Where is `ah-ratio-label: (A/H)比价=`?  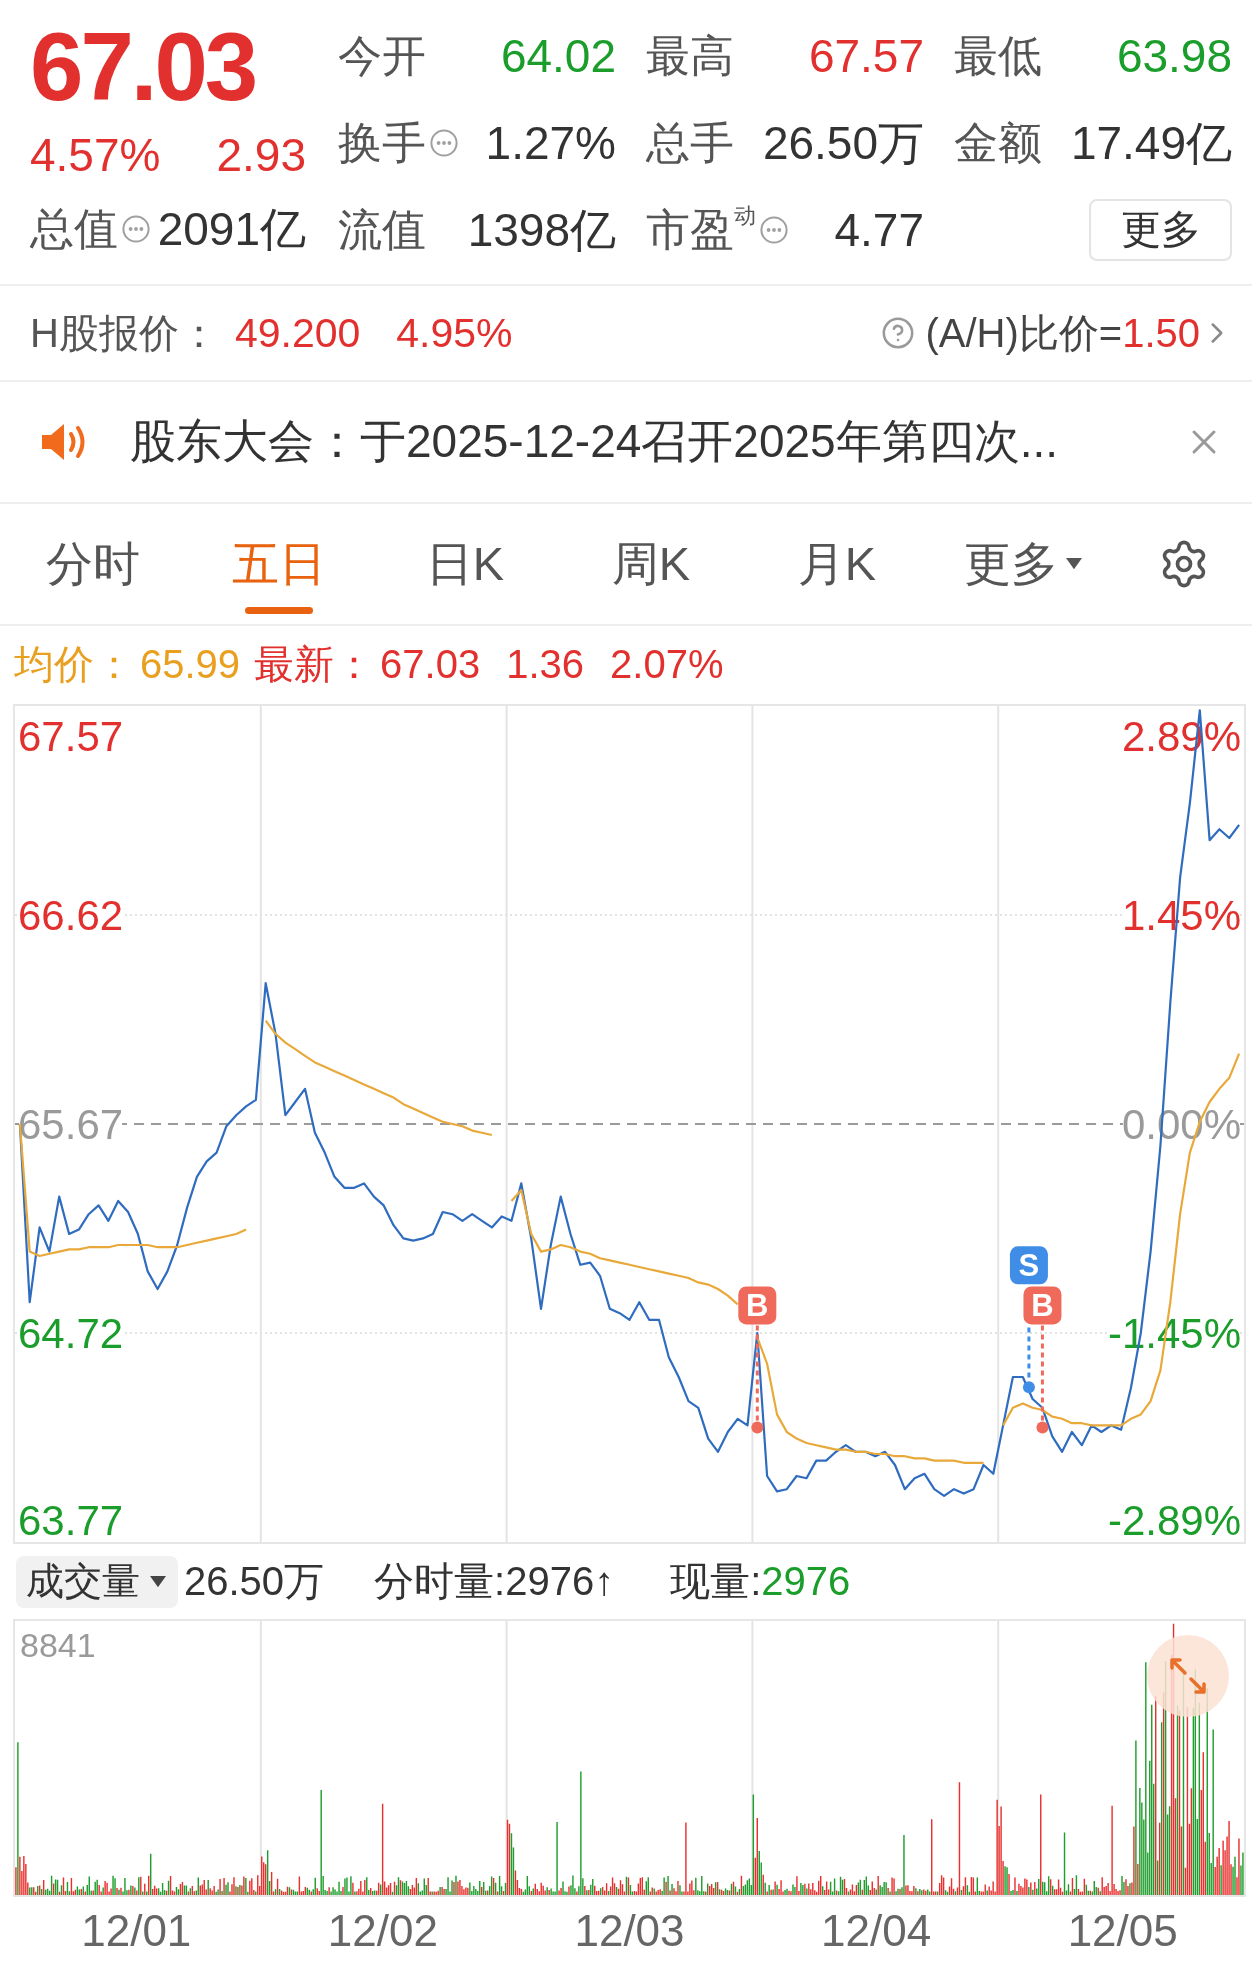 ah-ratio-label: (A/H)比价= is located at coordinates (1024, 333).